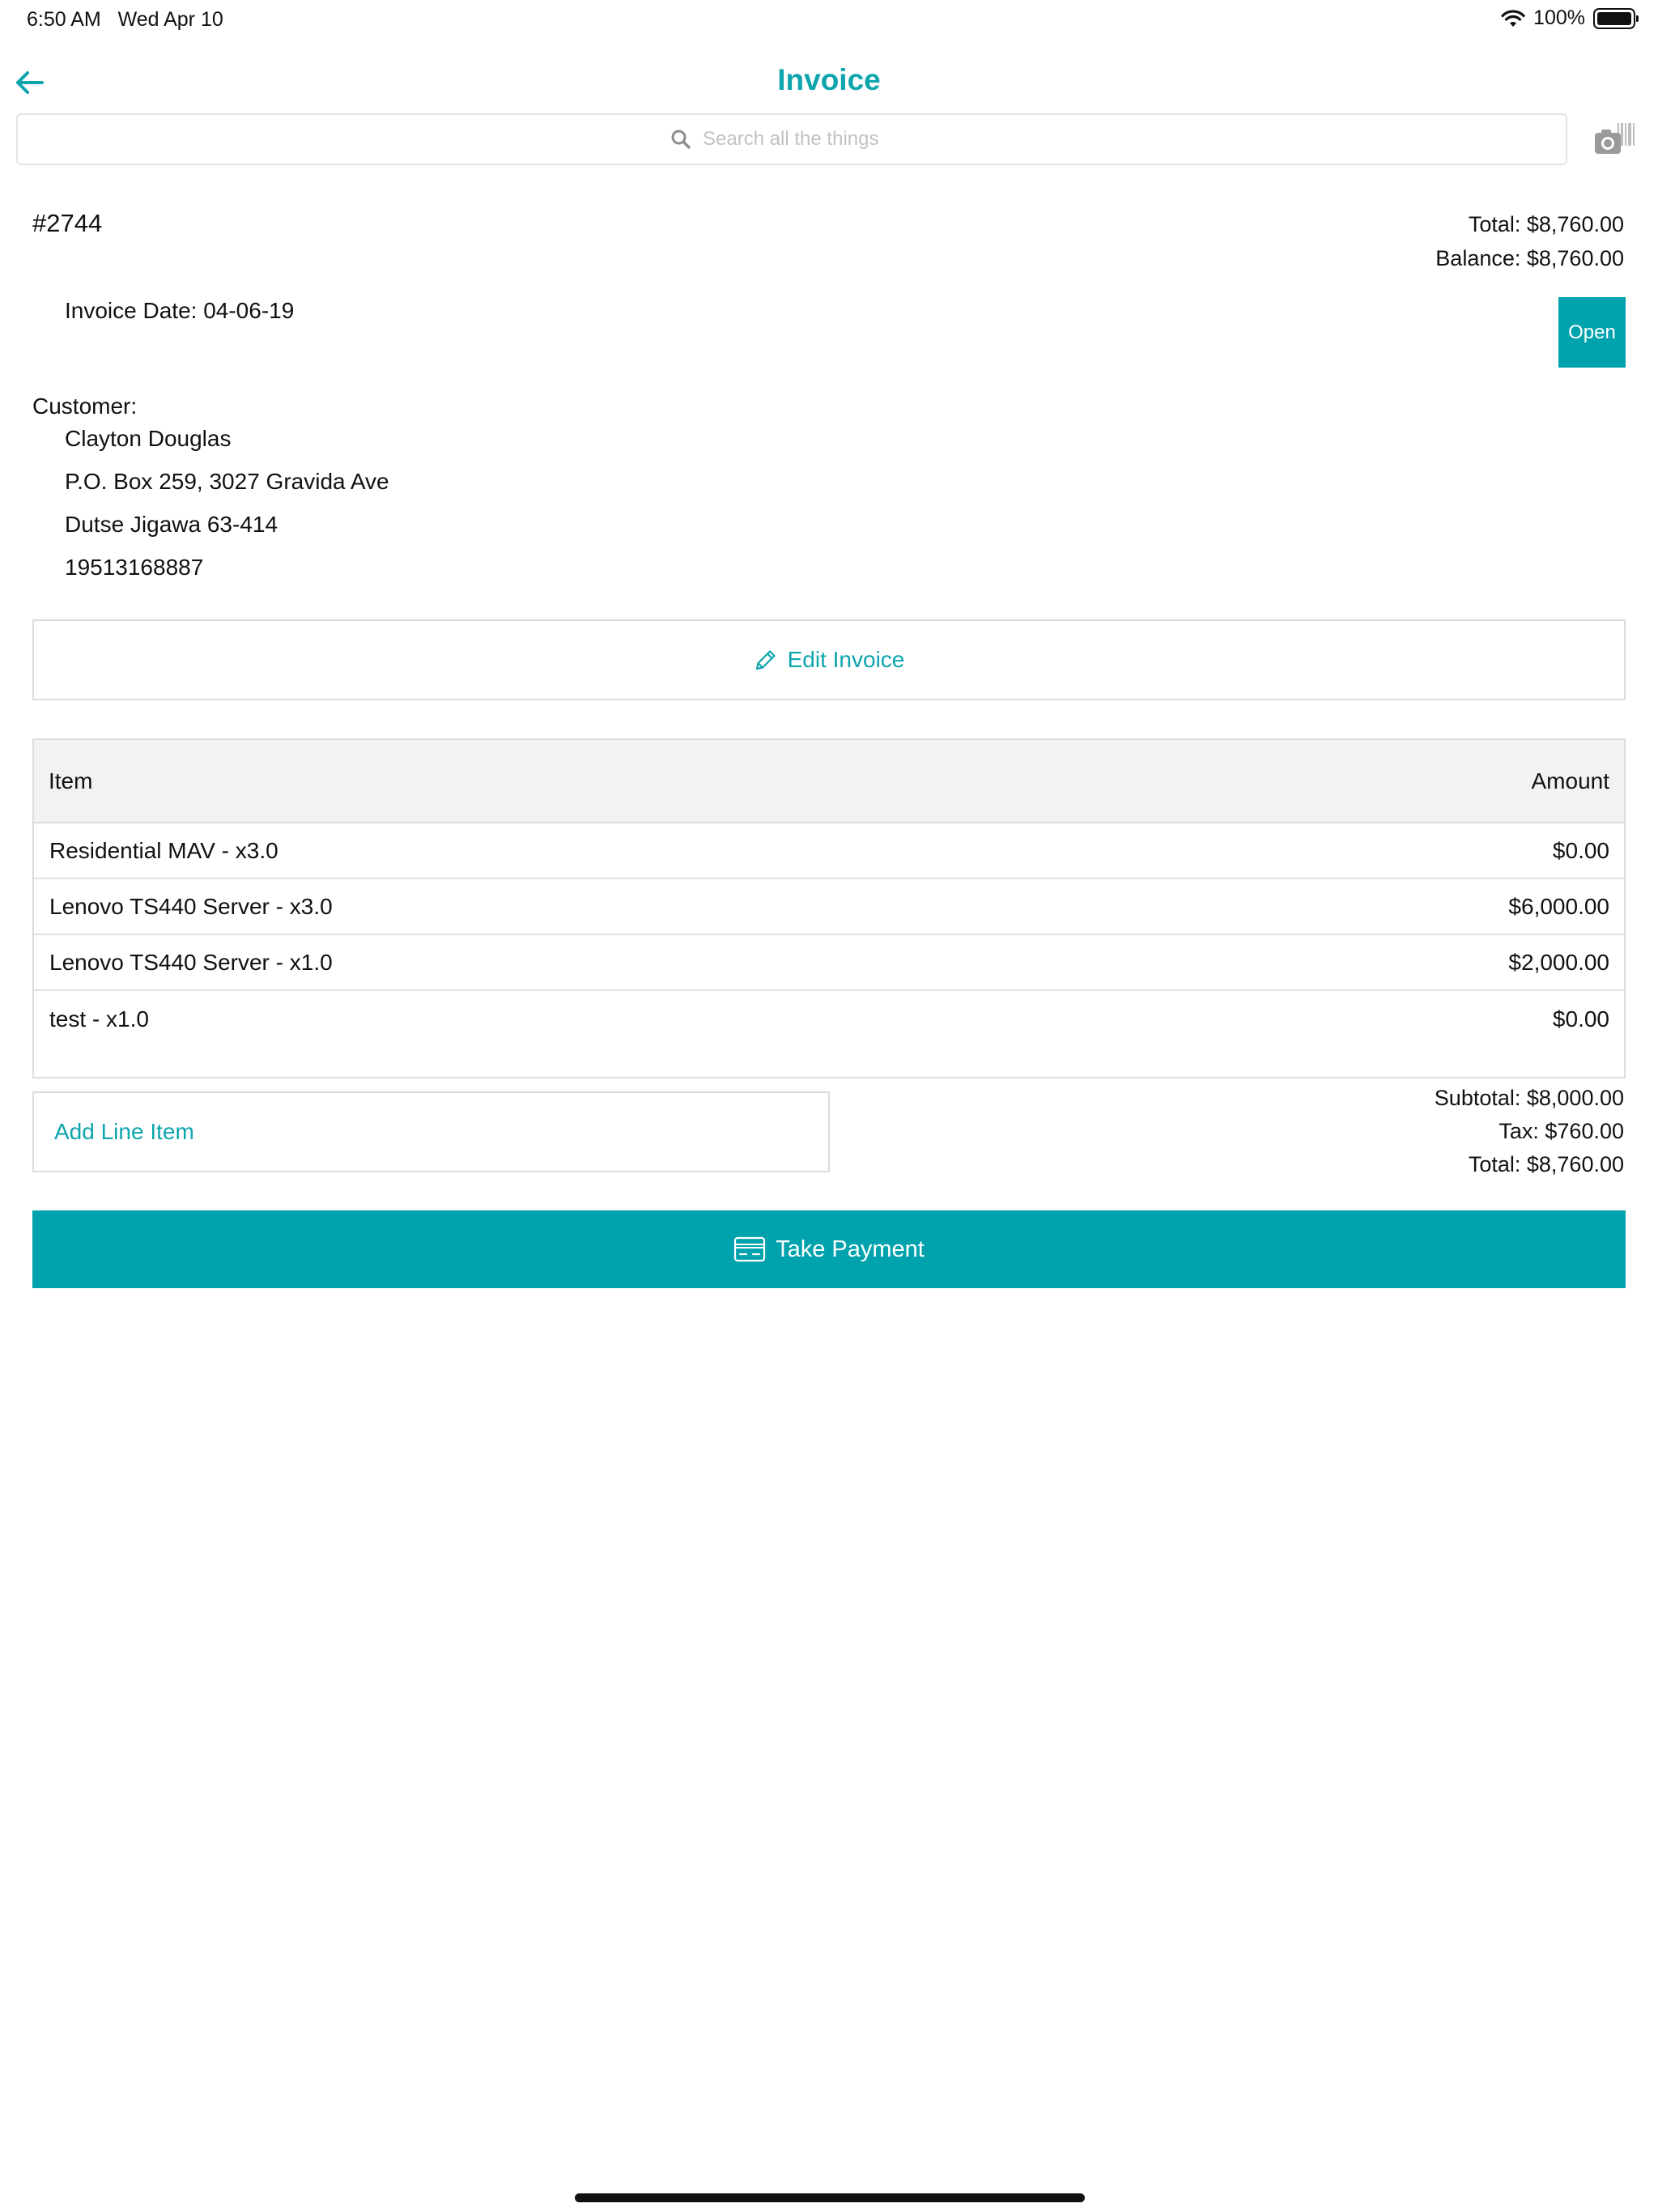 The height and width of the screenshot is (2212, 1658). Describe the element at coordinates (1614, 139) in the screenshot. I see `barcode-camera-icon` at that location.